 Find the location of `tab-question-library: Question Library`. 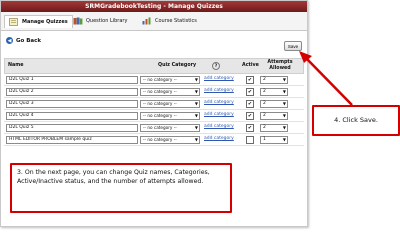

tab-question-library: Question Library is located at coordinates (100, 21).